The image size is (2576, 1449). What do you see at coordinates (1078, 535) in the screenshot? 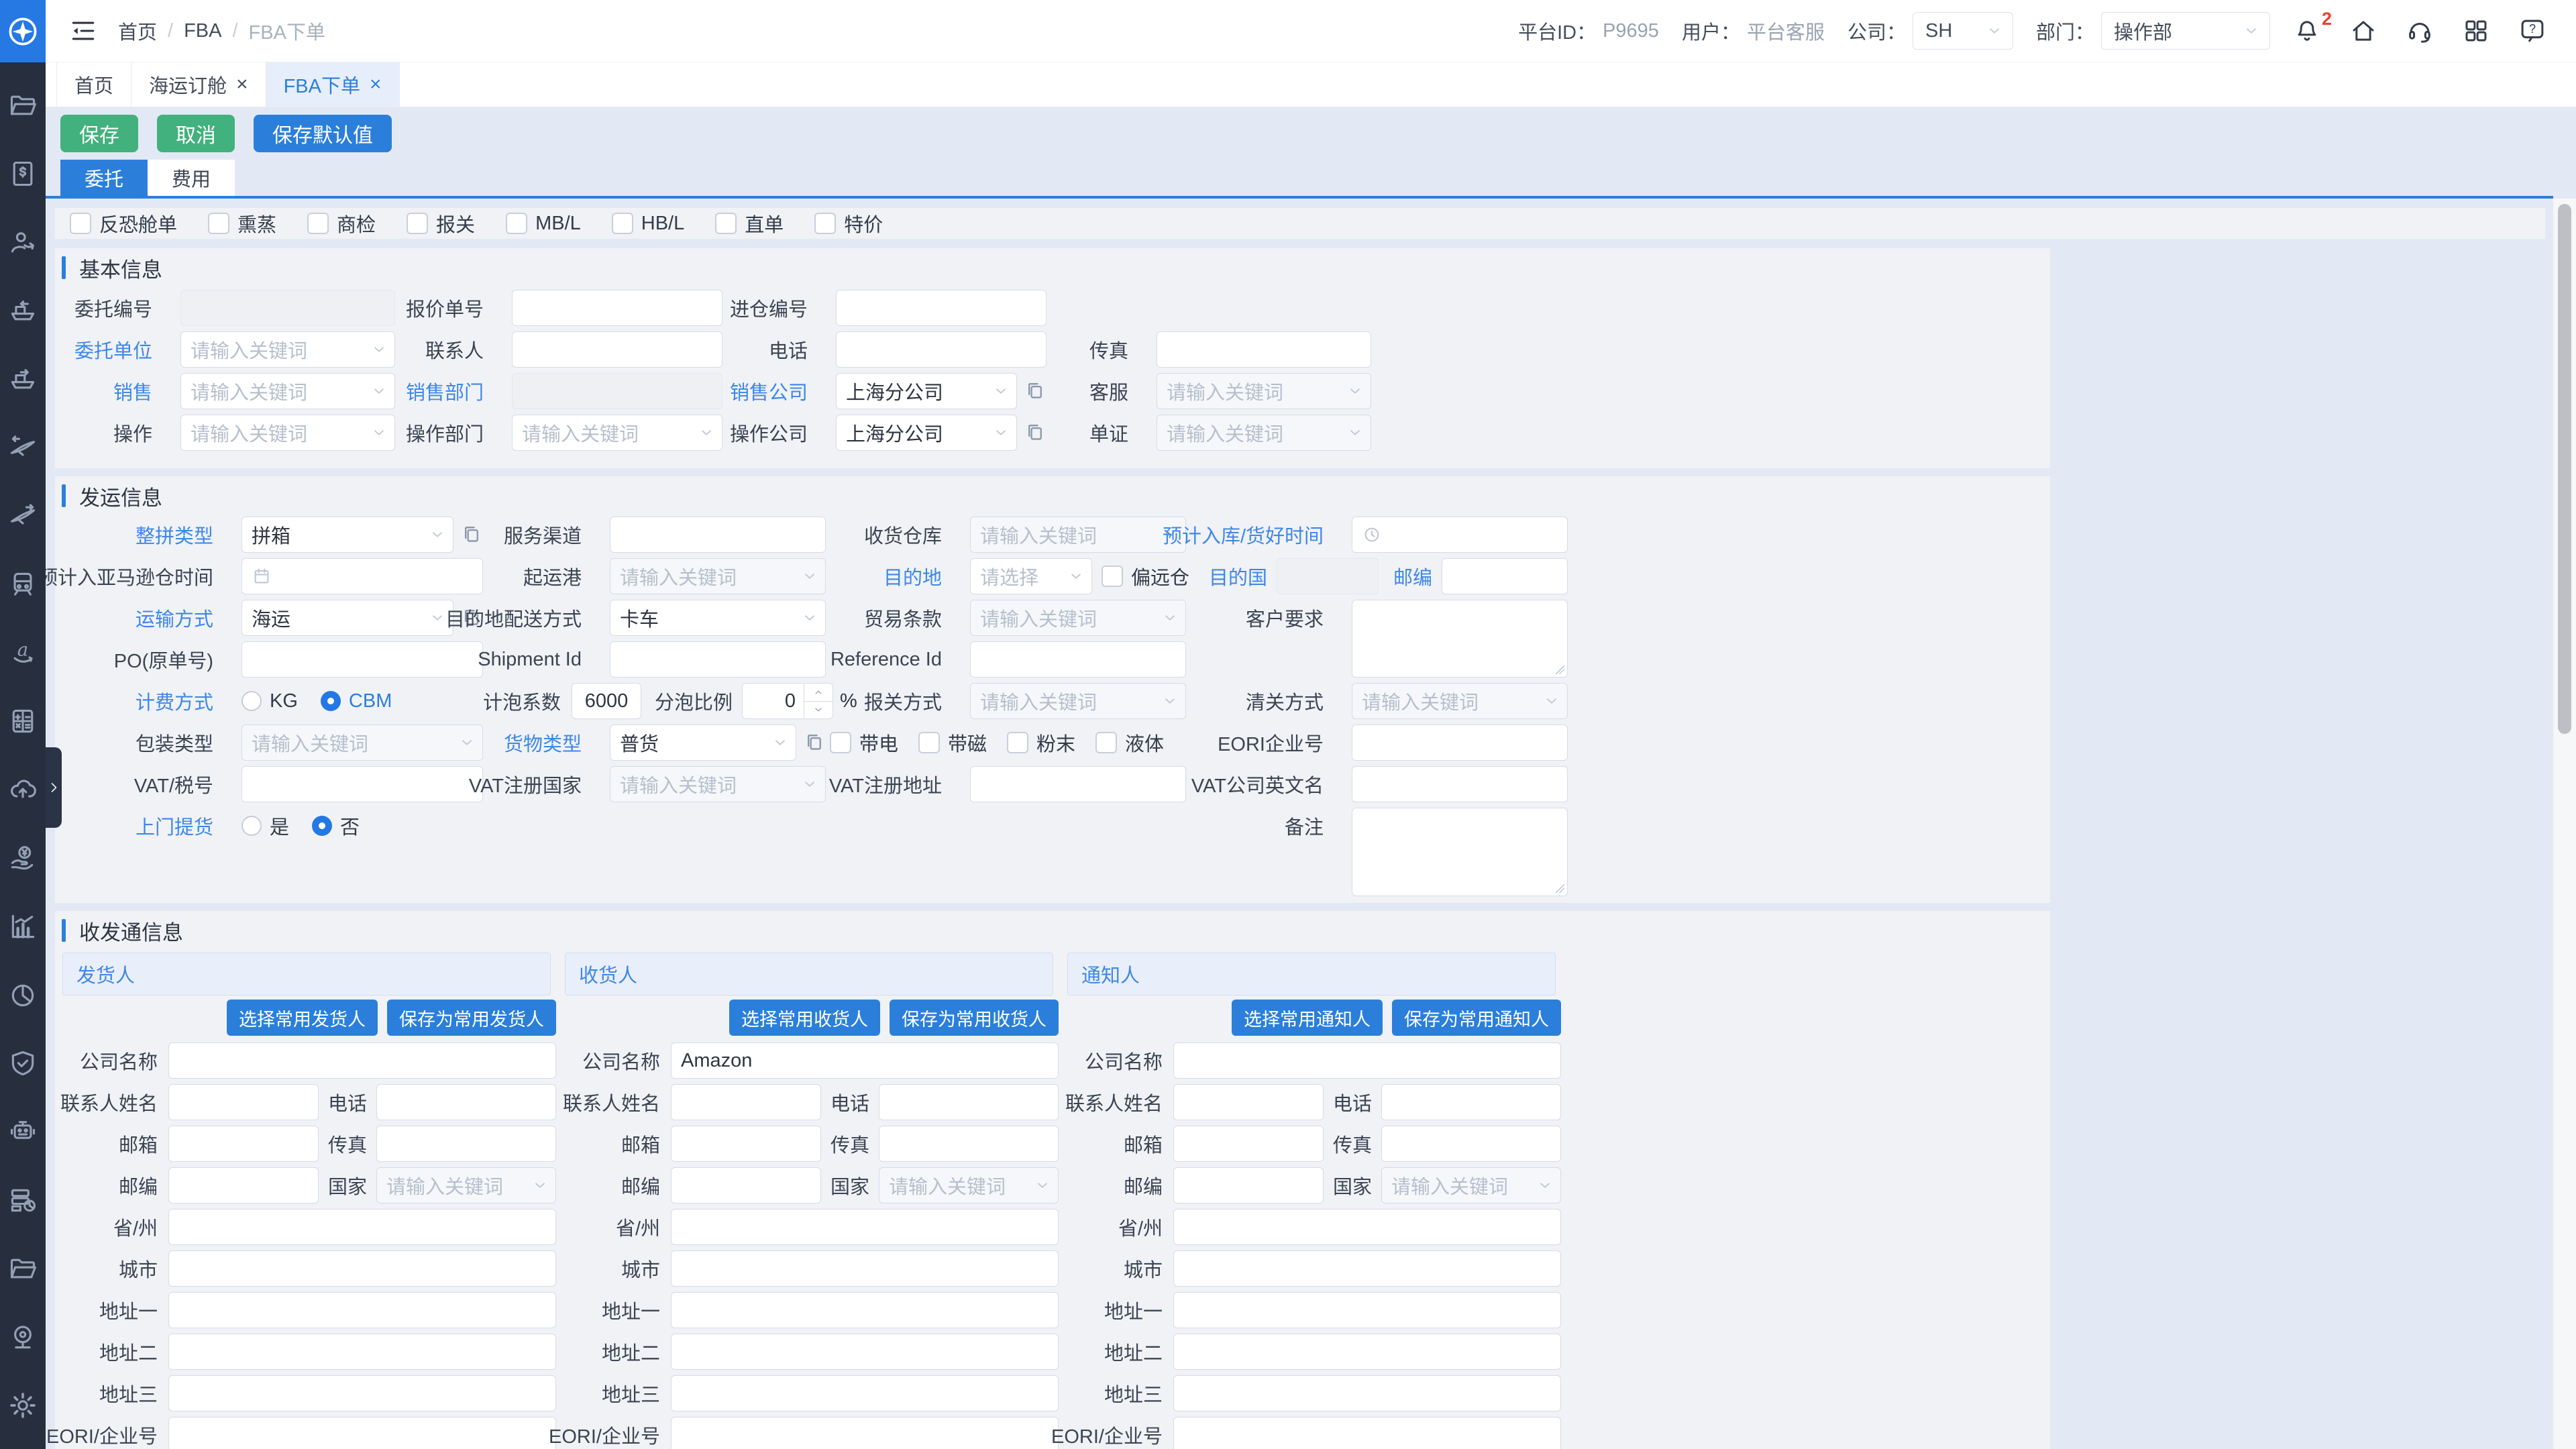
I see `receive-warehouse-select: 请输入关键词` at bounding box center [1078, 535].